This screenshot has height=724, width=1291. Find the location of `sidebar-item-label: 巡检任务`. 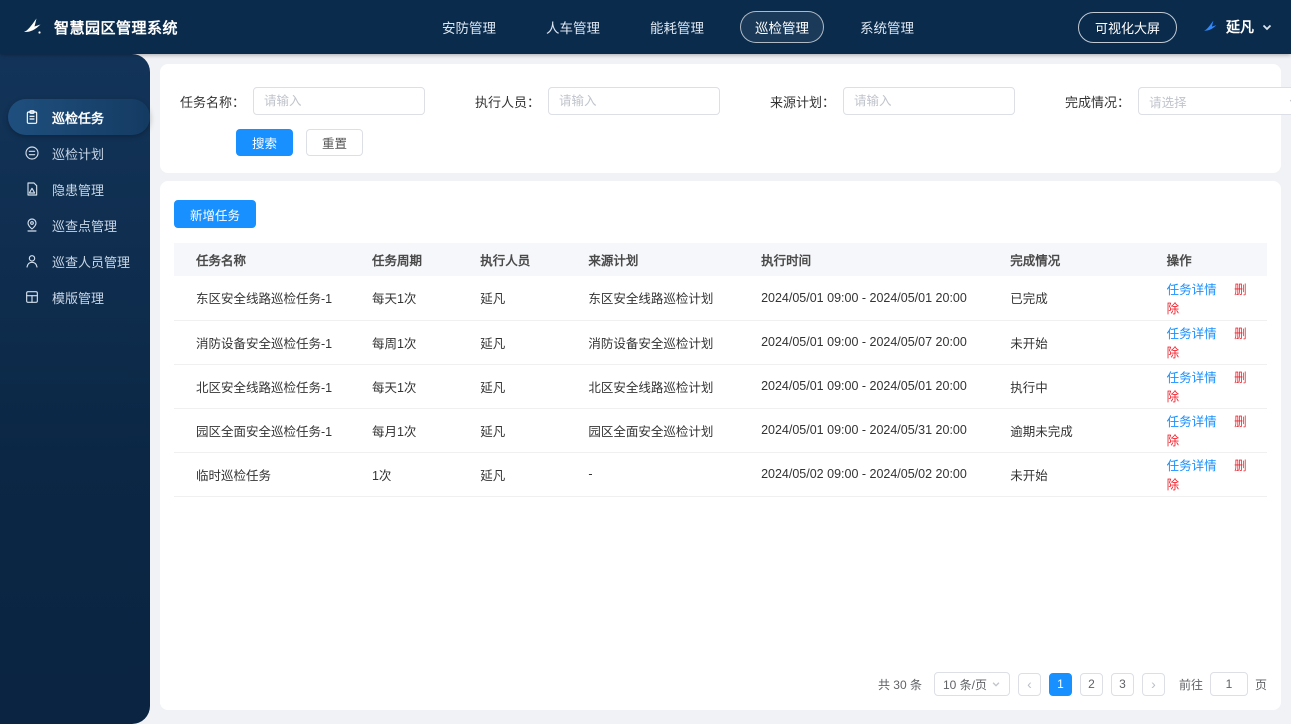

sidebar-item-label: 巡检任务 is located at coordinates (78, 118).